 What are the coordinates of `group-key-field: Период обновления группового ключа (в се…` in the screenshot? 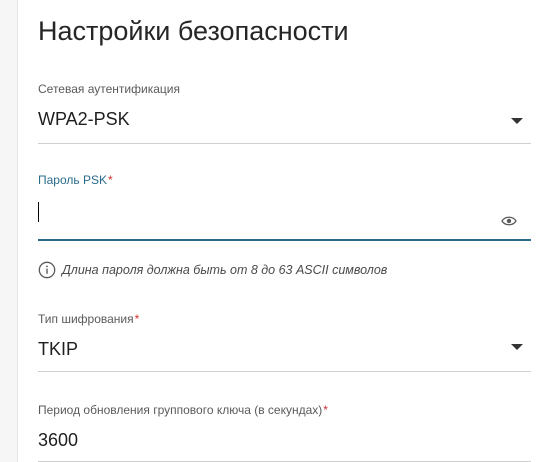 It's located at (284, 432).